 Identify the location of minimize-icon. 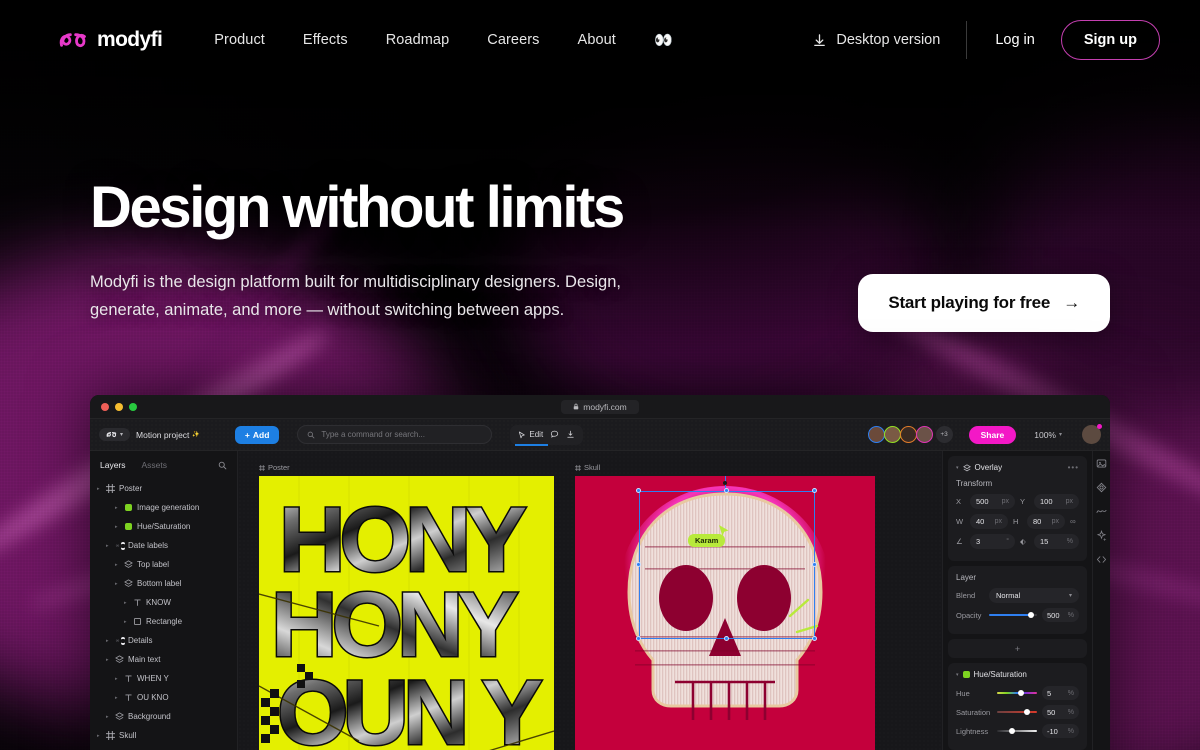
(119, 406).